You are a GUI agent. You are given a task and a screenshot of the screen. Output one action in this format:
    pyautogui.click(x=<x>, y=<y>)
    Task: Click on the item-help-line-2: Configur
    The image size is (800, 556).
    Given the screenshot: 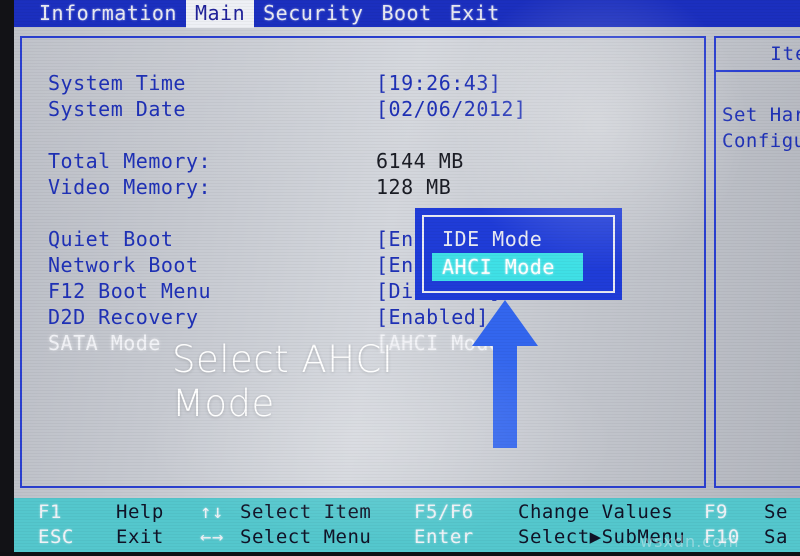 What is the action you would take?
    pyautogui.click(x=761, y=141)
    